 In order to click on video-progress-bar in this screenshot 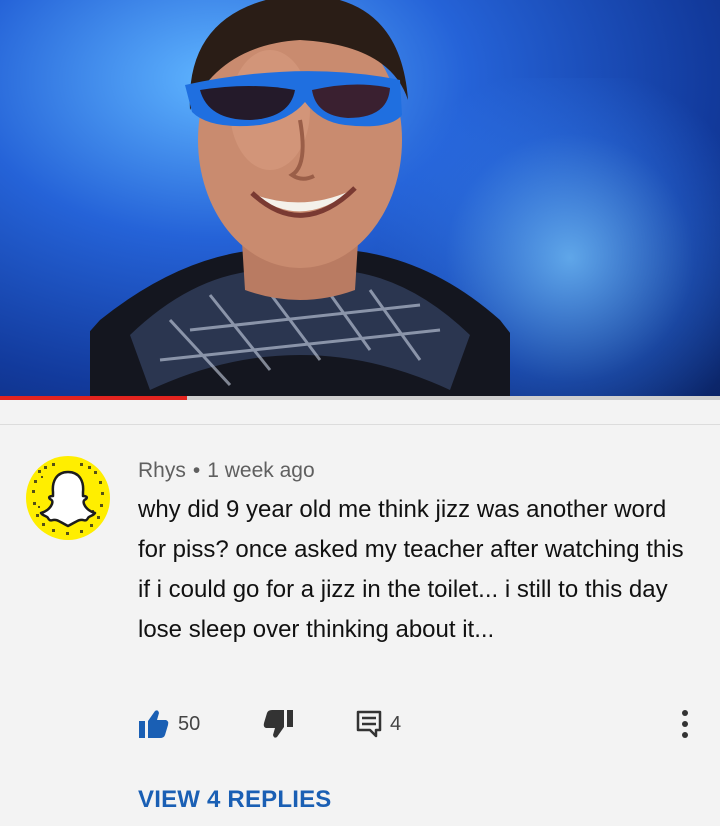, I will do `click(360, 398)`.